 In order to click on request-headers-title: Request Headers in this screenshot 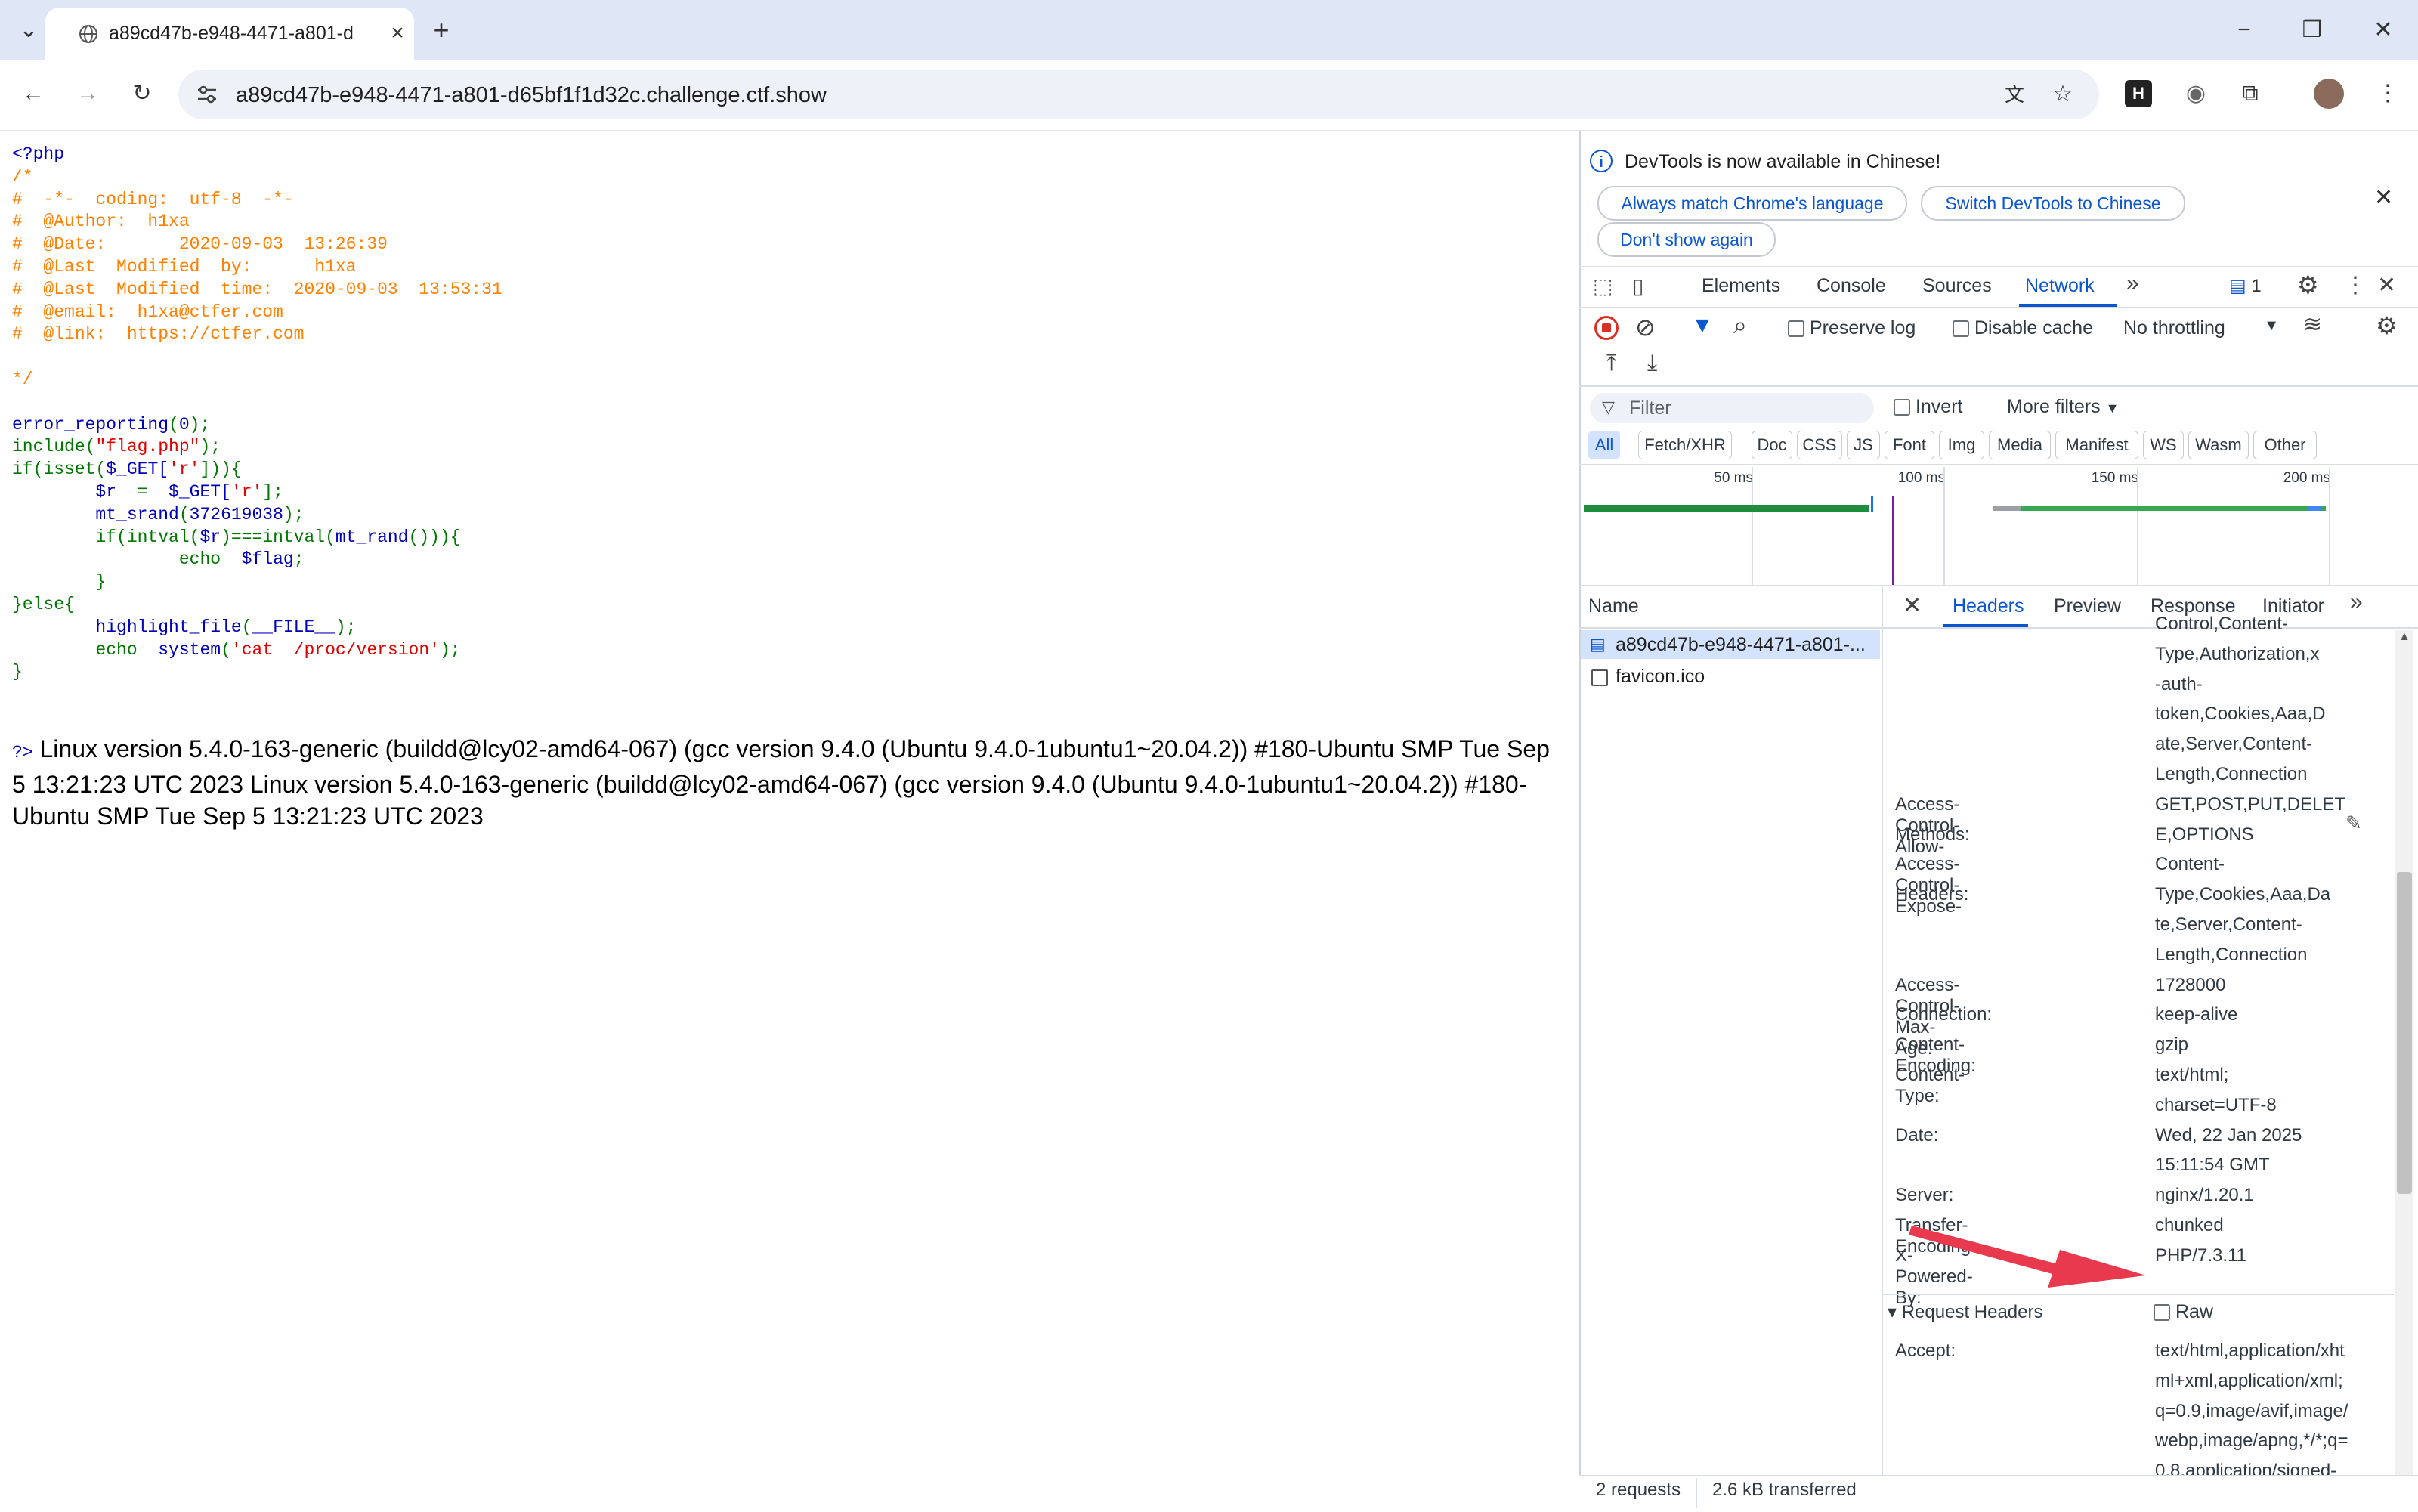, I will do `click(1972, 1312)`.